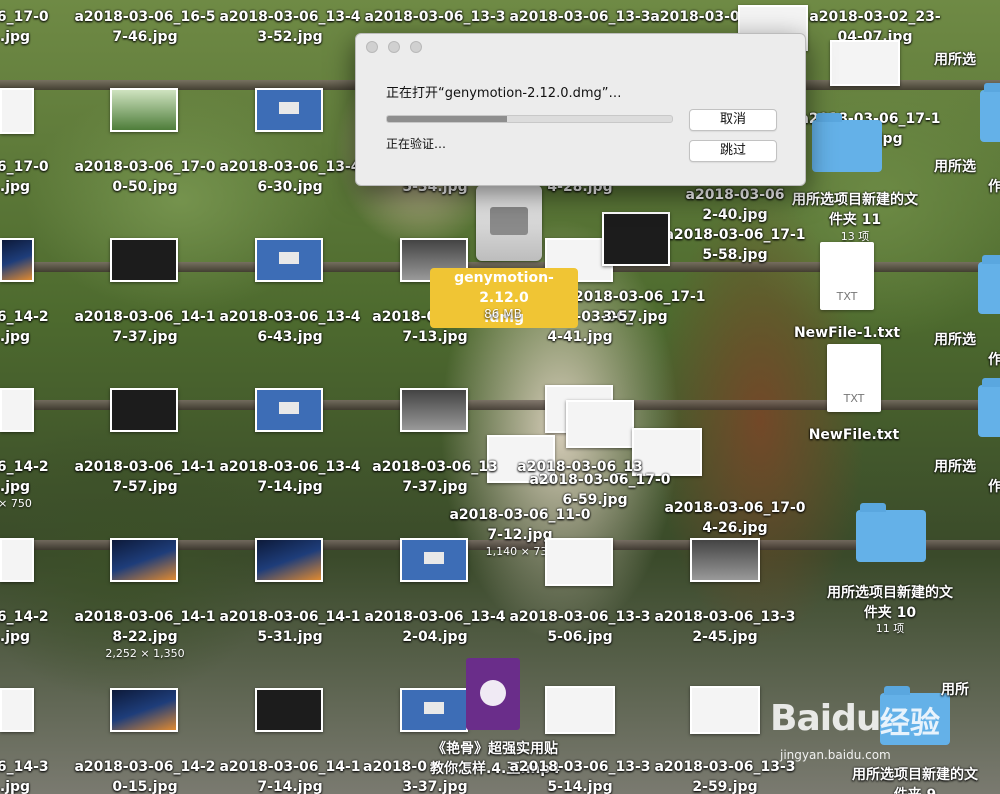 Image resolution: width=1000 pixels, height=794 pixels. Describe the element at coordinates (855, 220) in the screenshot. I see `folder-label: 件夹 11` at that location.